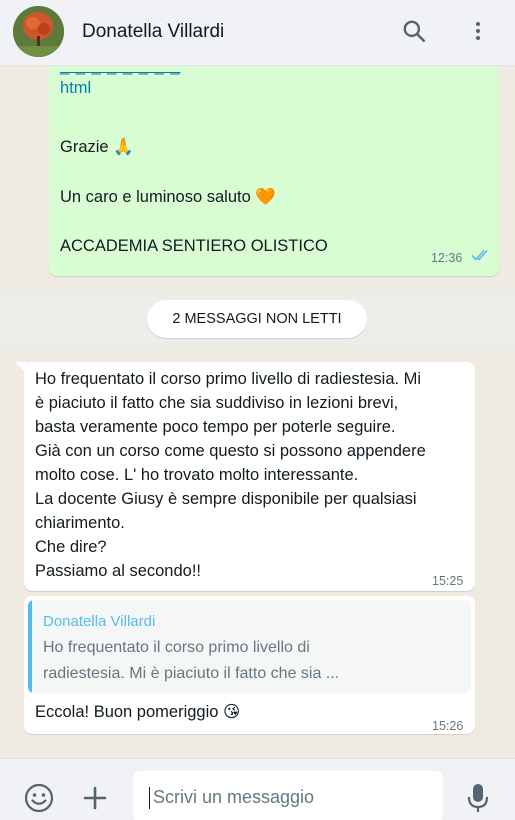 The width and height of the screenshot is (515, 820). Describe the element at coordinates (168, 197) in the screenshot. I see `message-greeting: Un caro e luminoso saluto 🧡` at that location.